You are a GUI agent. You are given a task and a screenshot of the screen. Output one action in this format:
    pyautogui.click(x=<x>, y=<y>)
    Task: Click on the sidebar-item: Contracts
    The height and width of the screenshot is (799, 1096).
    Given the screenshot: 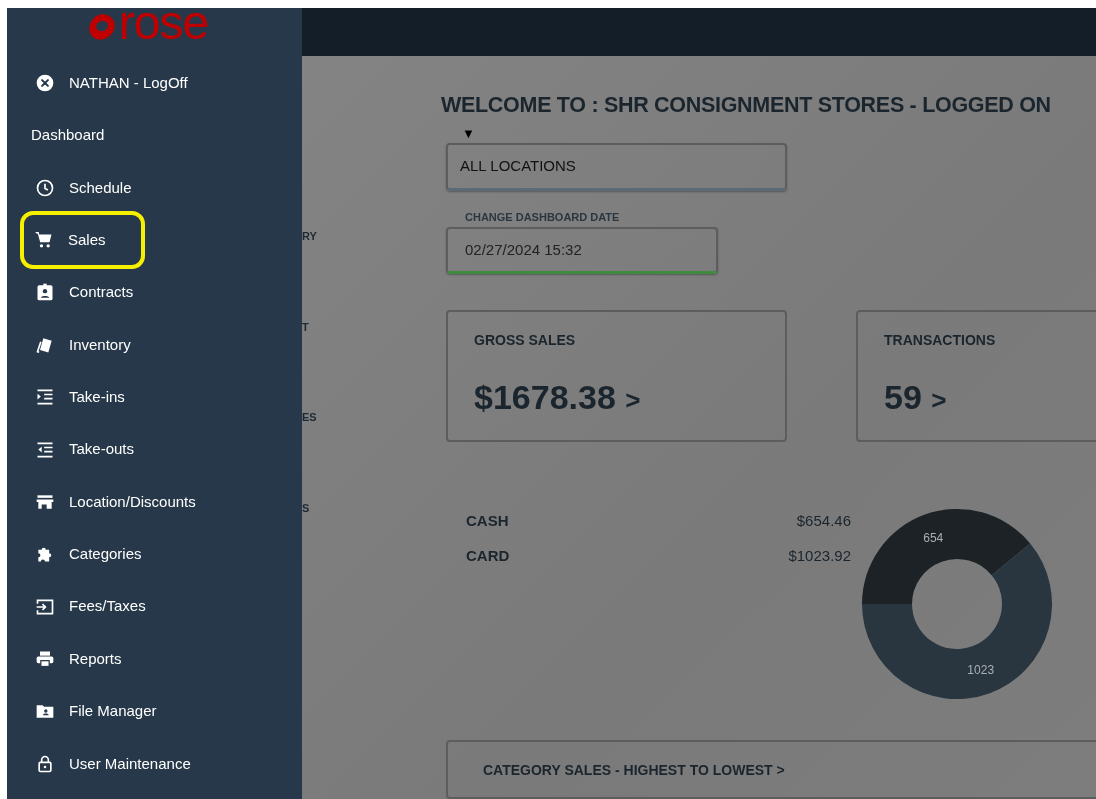 What is the action you would take?
    pyautogui.click(x=154, y=292)
    